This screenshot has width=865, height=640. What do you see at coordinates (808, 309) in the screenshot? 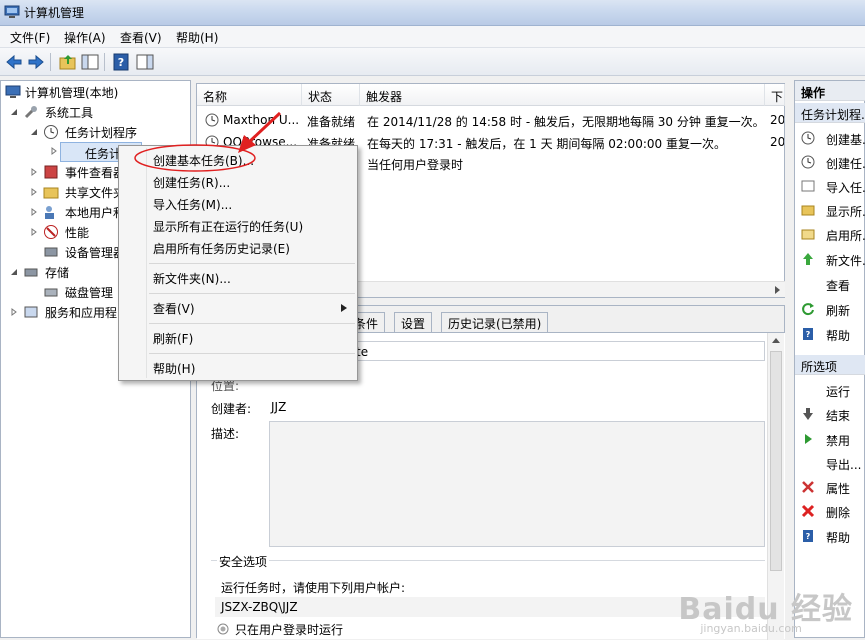
I see `refresh-icon` at bounding box center [808, 309].